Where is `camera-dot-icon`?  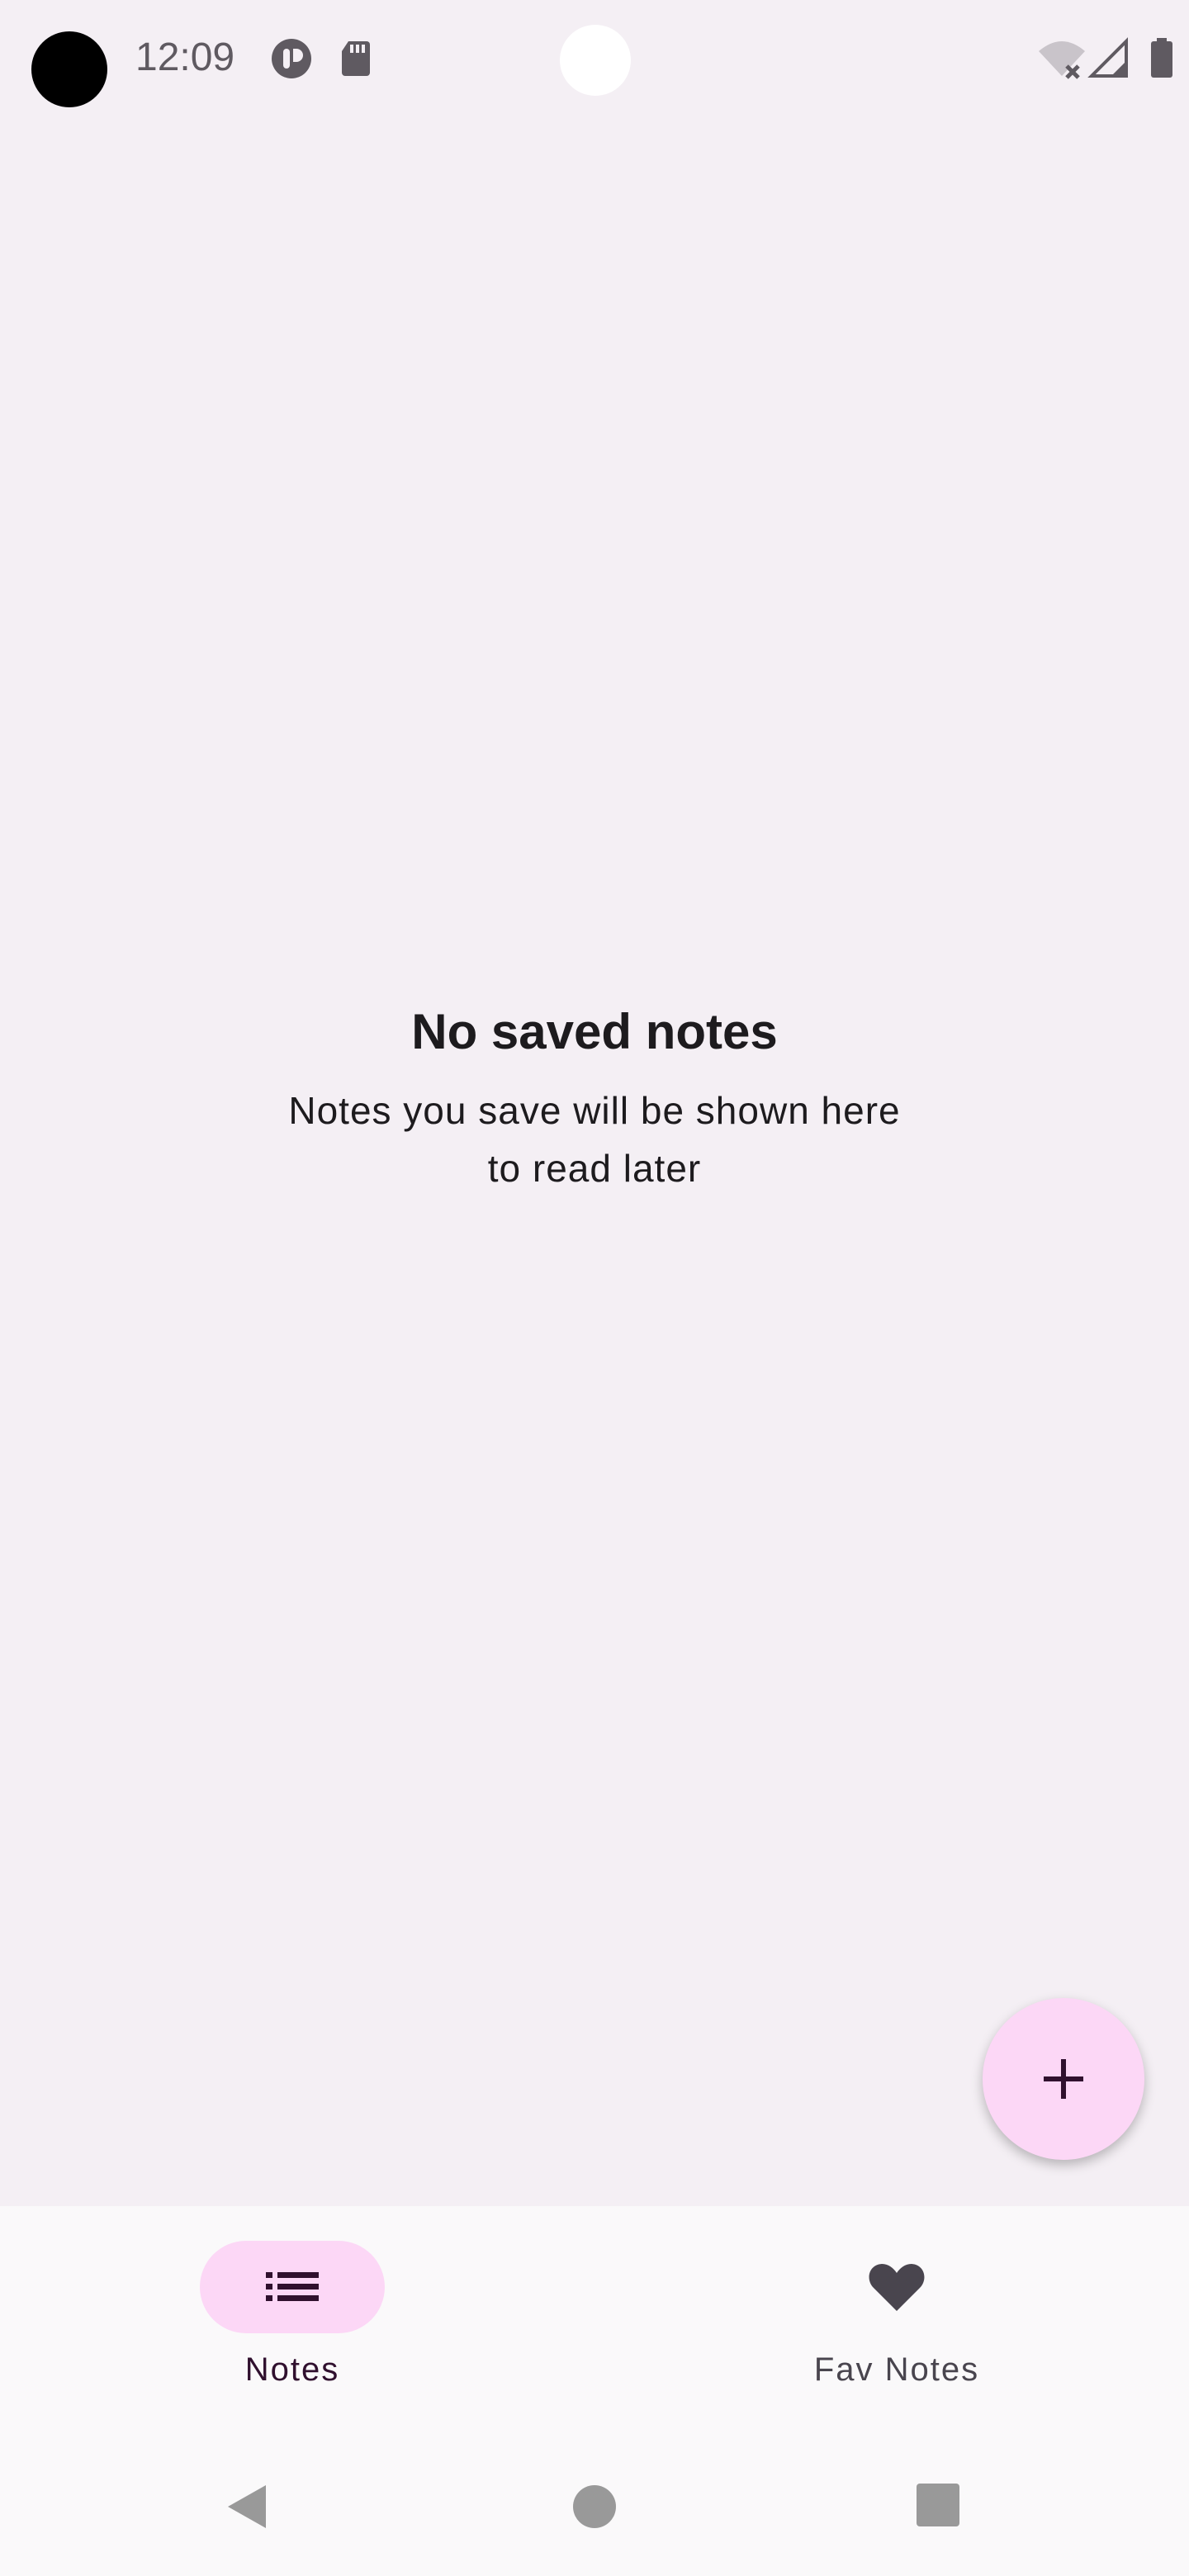 camera-dot-icon is located at coordinates (69, 69).